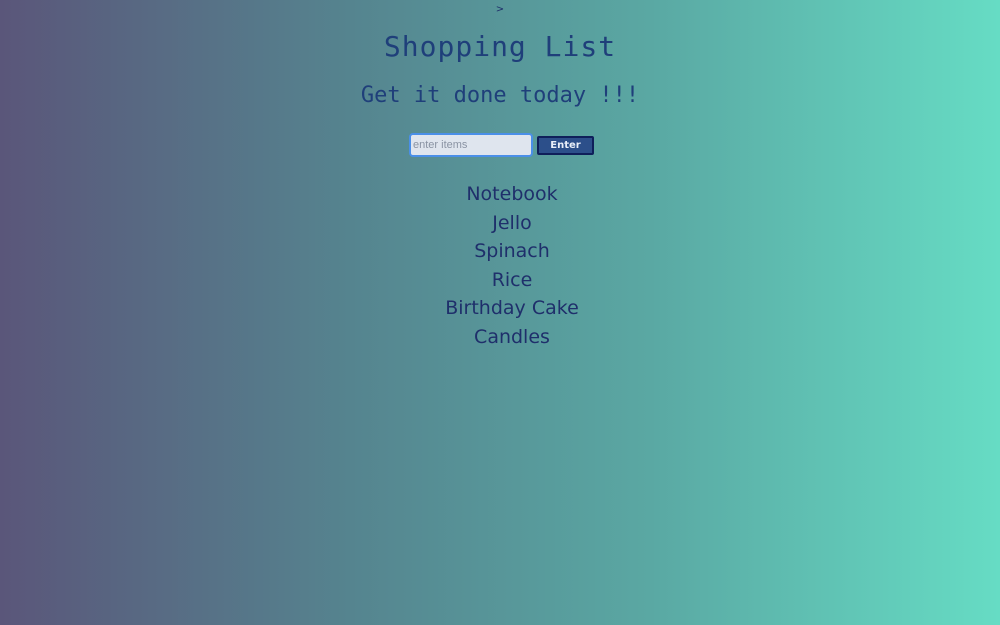 The image size is (1000, 625). What do you see at coordinates (500, 9) in the screenshot?
I see `stray-text: >` at bounding box center [500, 9].